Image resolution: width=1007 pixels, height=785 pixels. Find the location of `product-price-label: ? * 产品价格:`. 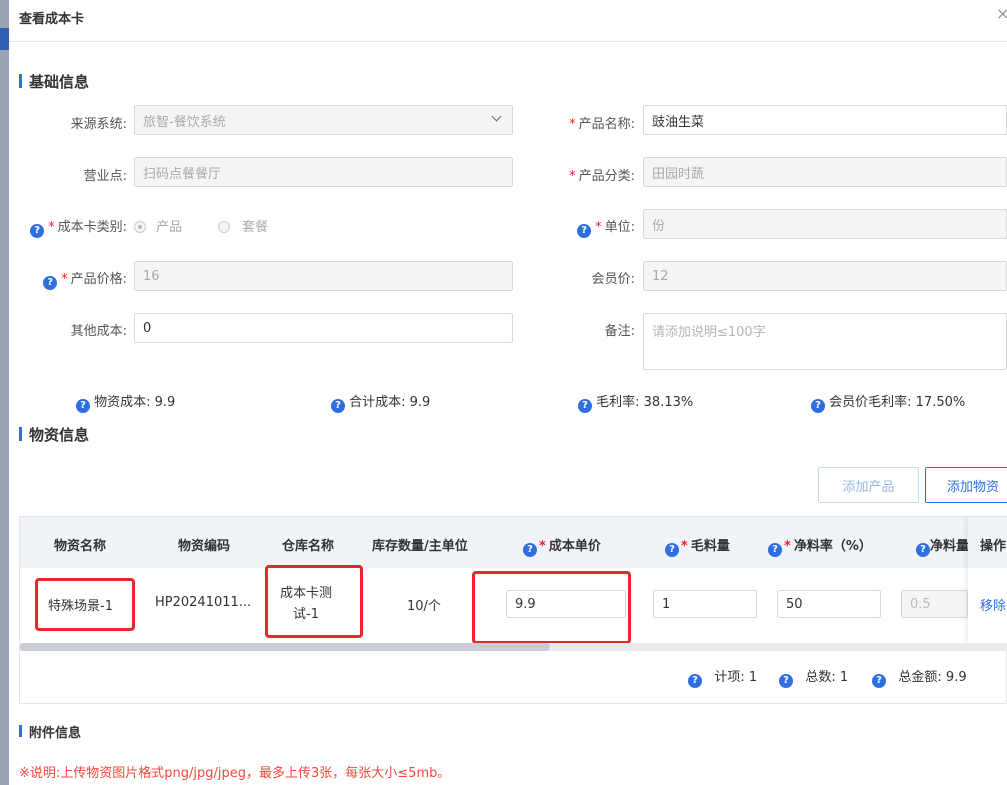

product-price-label: ? * 产品价格: is located at coordinates (72, 279).